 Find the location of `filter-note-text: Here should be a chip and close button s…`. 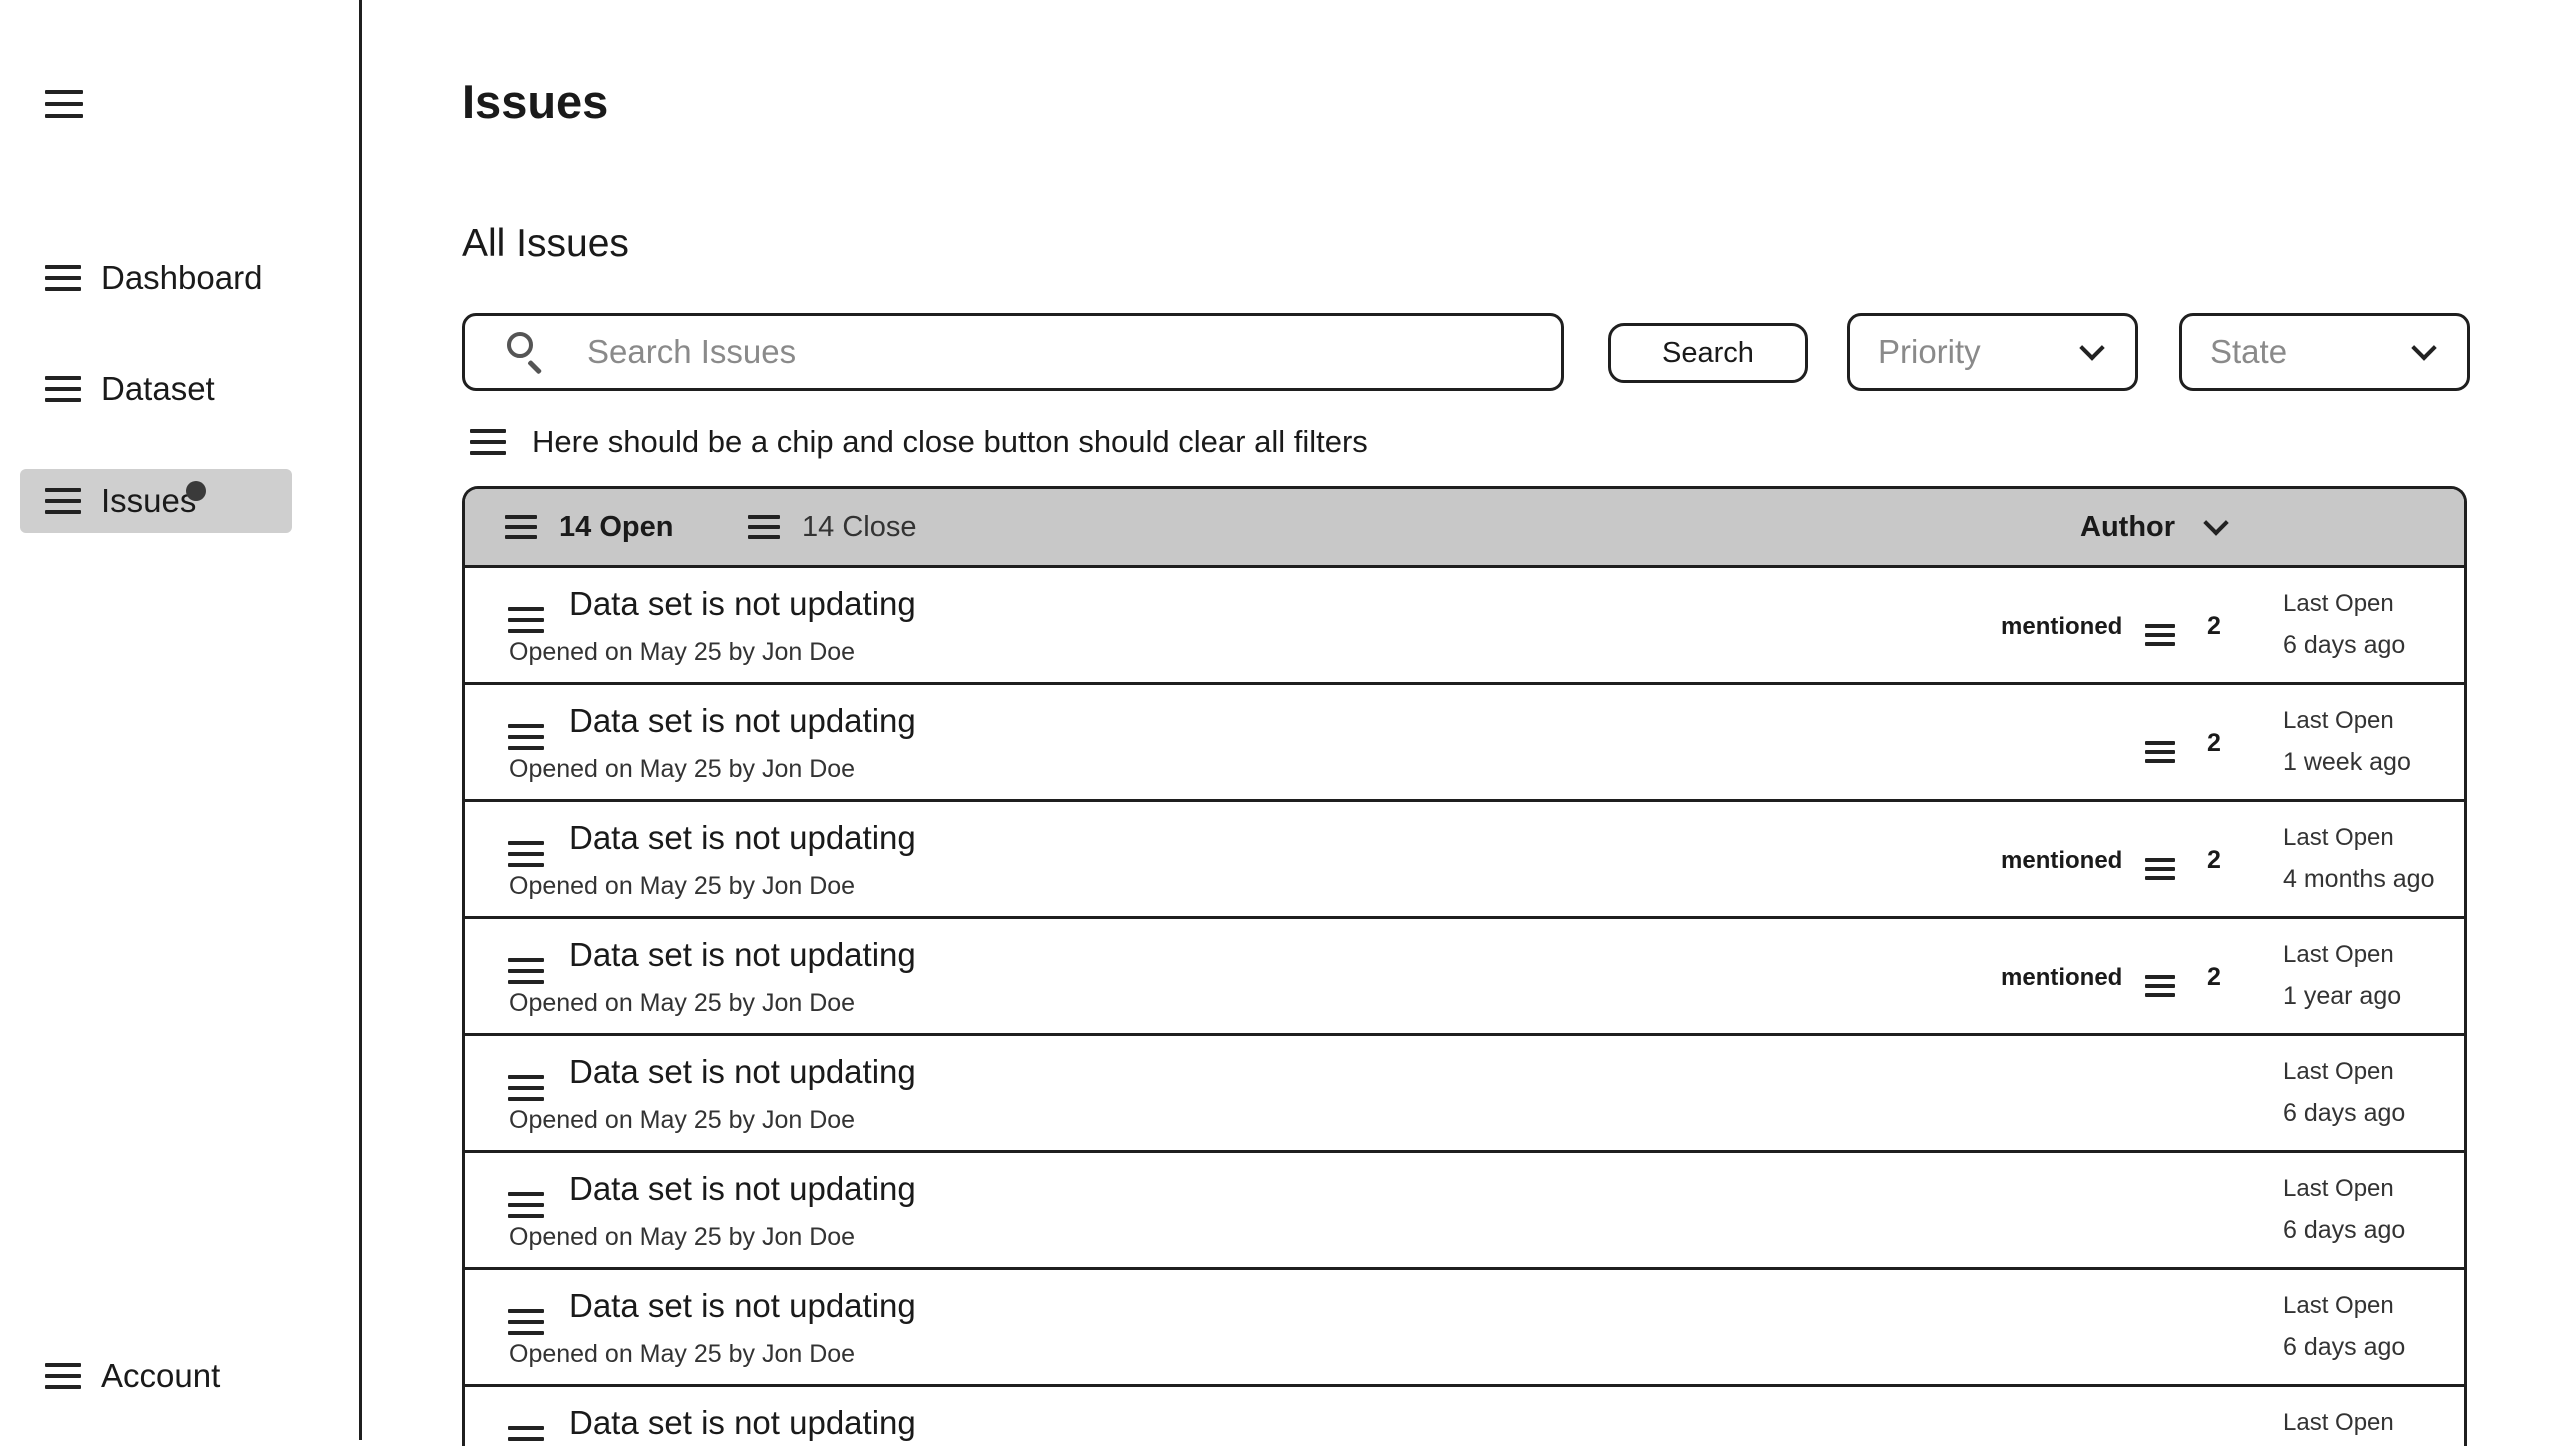

filter-note-text: Here should be a chip and close button s… is located at coordinates (950, 441).